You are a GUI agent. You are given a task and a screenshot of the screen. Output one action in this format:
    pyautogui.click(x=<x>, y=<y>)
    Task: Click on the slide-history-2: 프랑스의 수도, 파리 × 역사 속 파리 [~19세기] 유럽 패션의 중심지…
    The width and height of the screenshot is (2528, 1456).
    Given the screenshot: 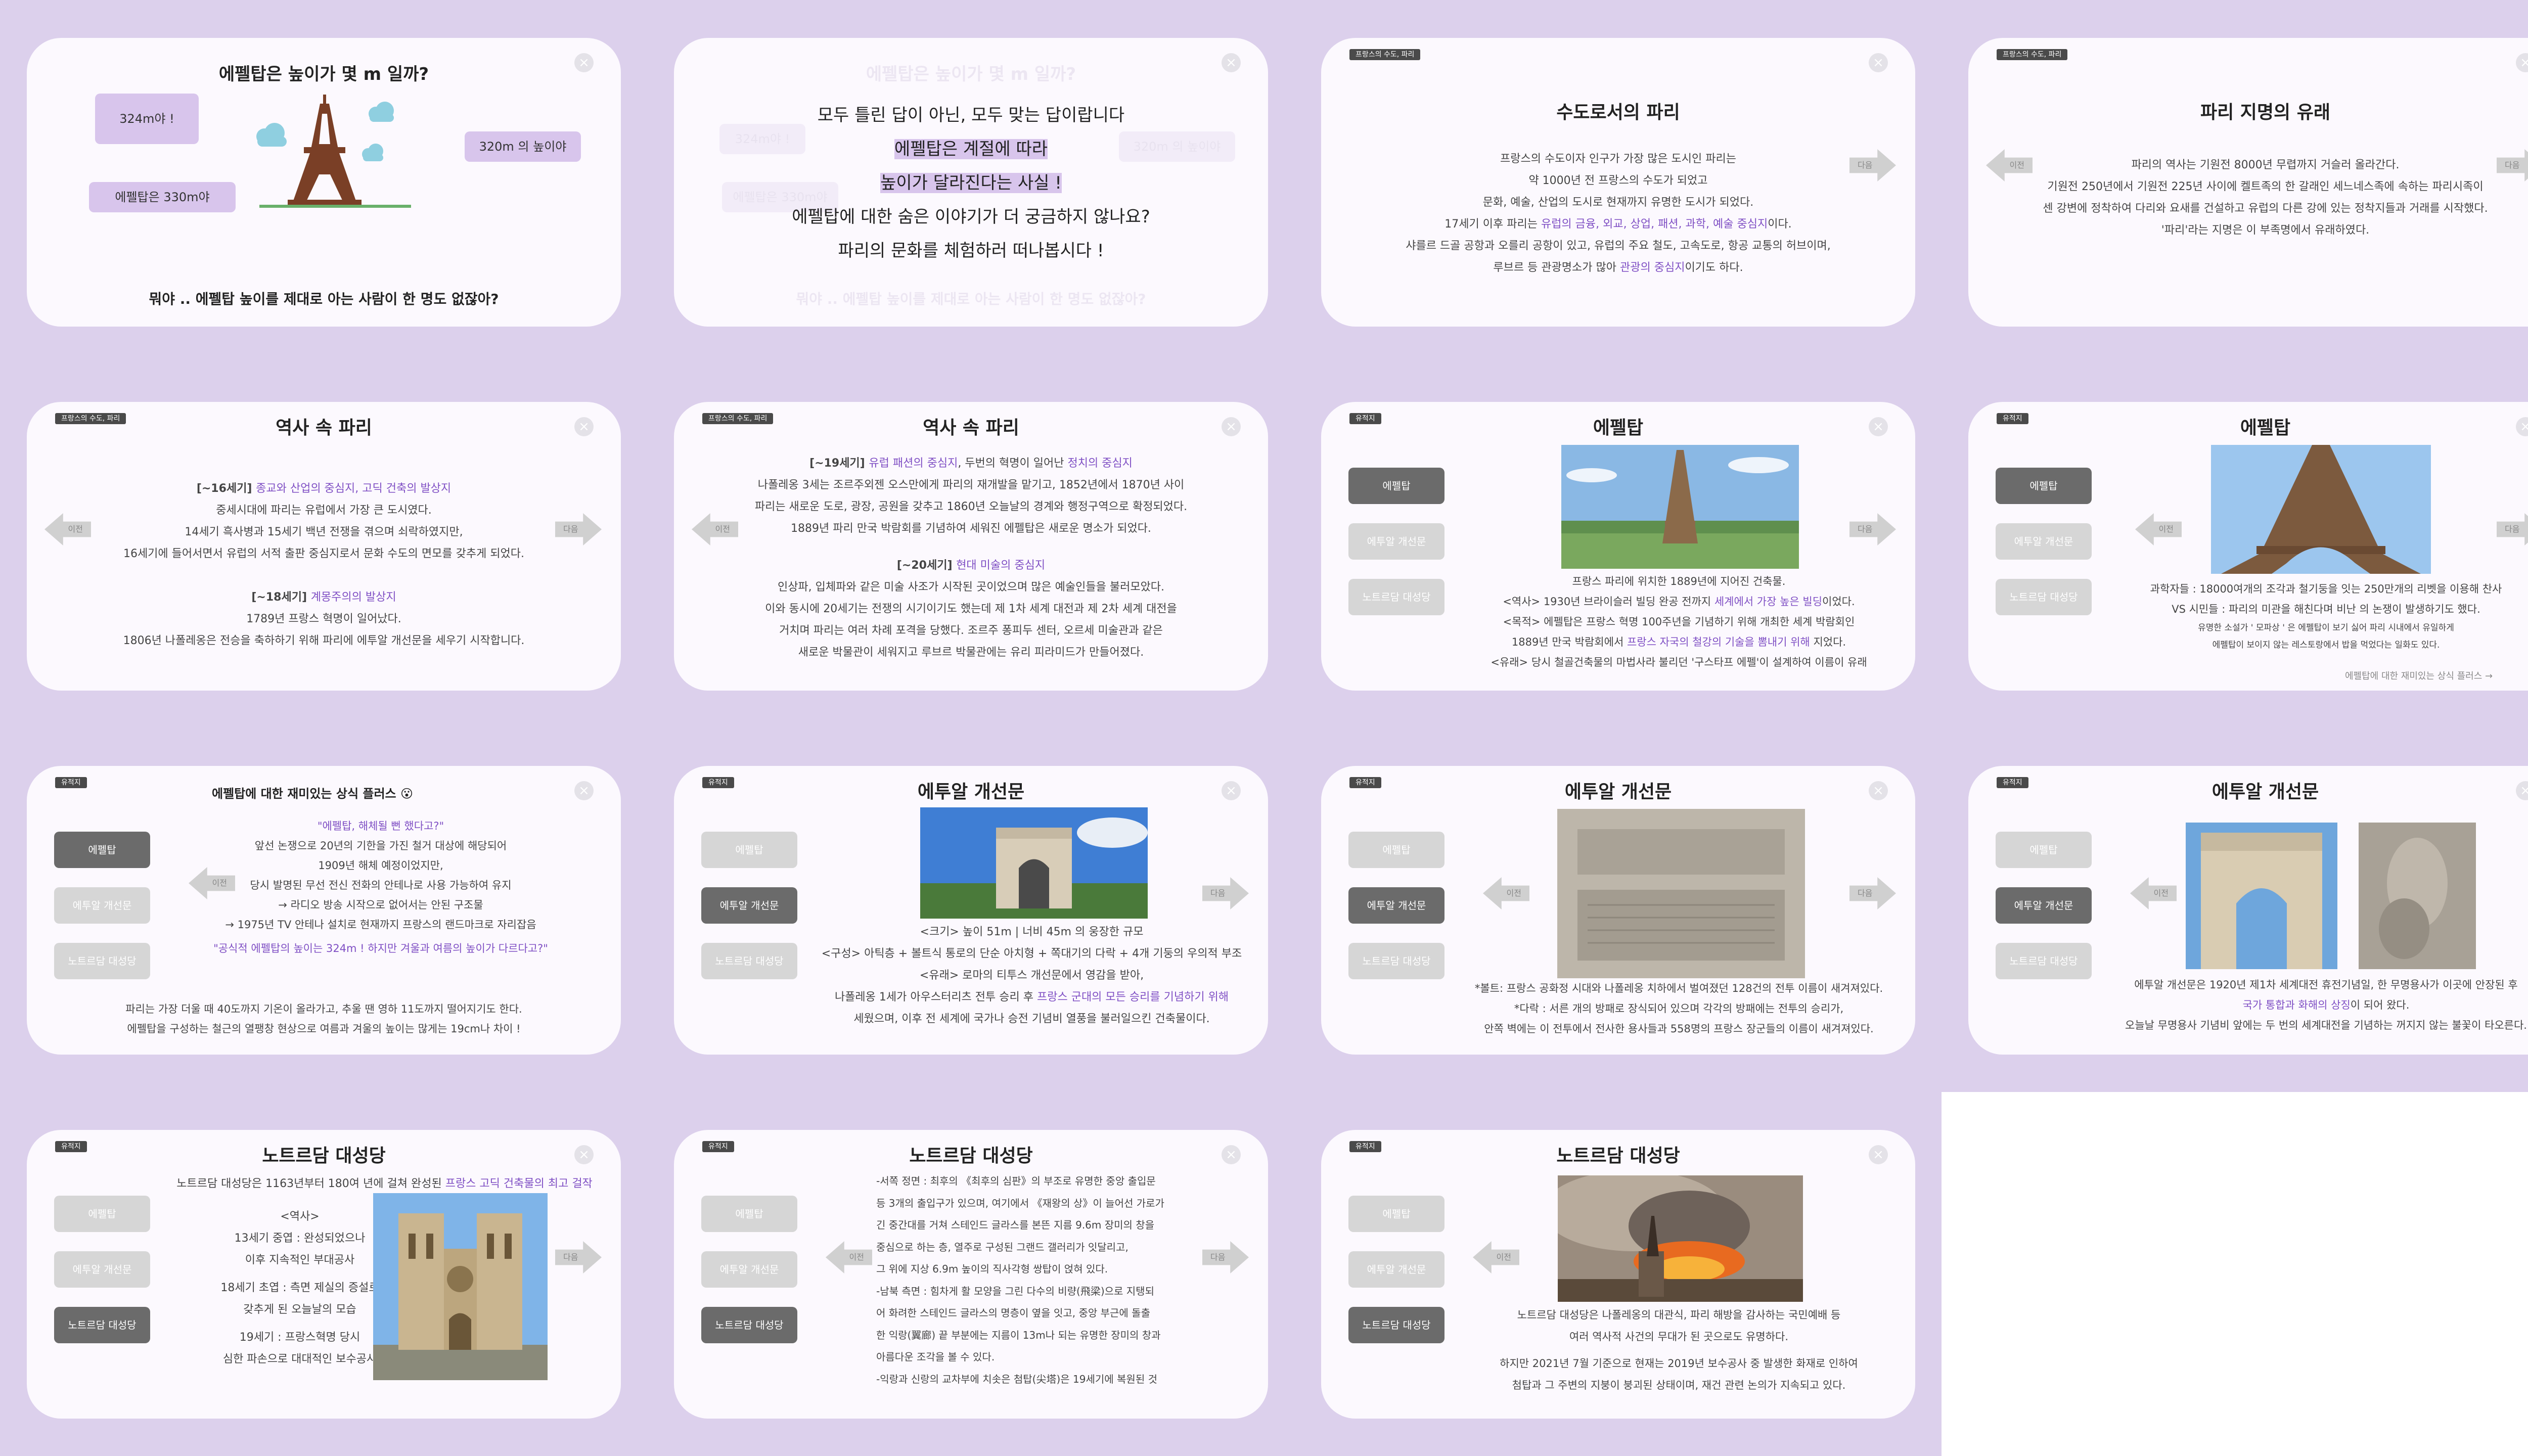 What is the action you would take?
    pyautogui.click(x=971, y=546)
    